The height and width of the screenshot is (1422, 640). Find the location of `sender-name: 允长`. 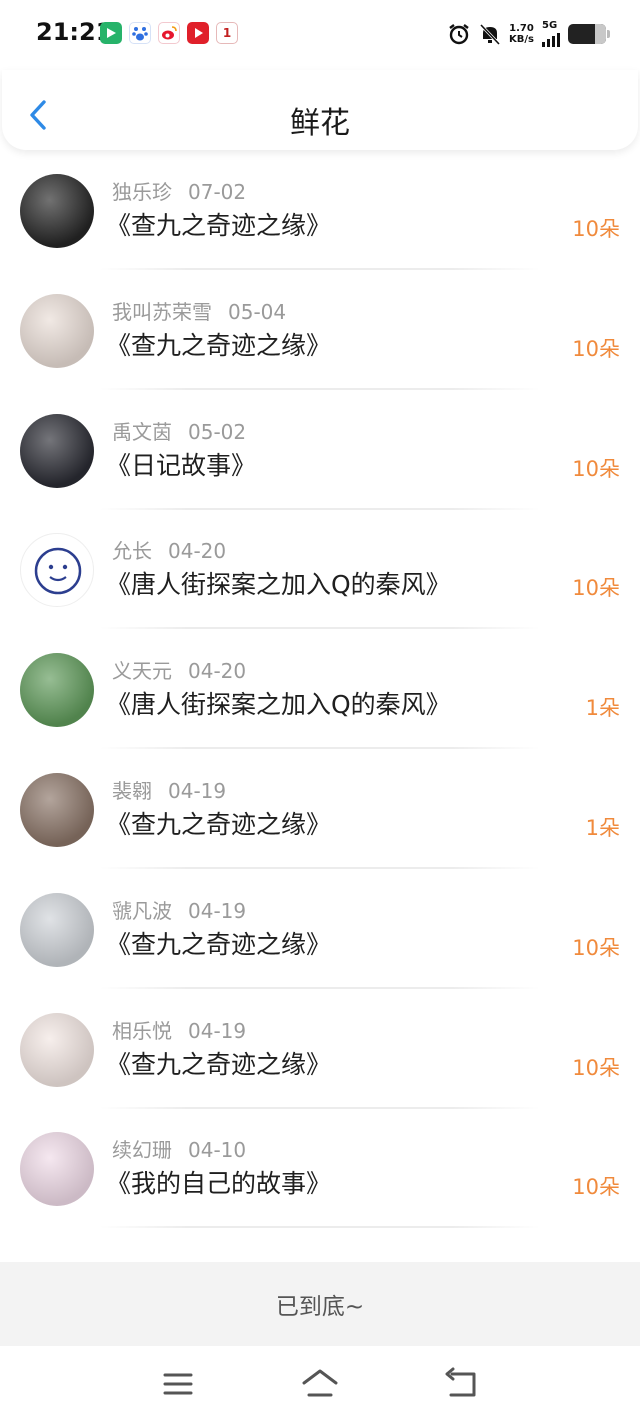

sender-name: 允长 is located at coordinates (132, 551).